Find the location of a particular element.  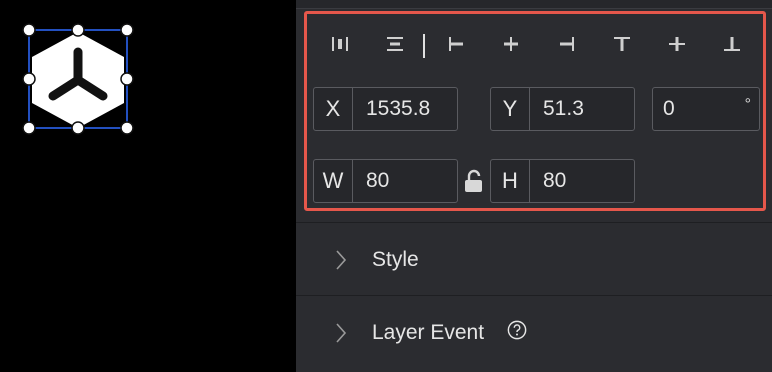

align-middle-vertical-icon is located at coordinates (677, 44).